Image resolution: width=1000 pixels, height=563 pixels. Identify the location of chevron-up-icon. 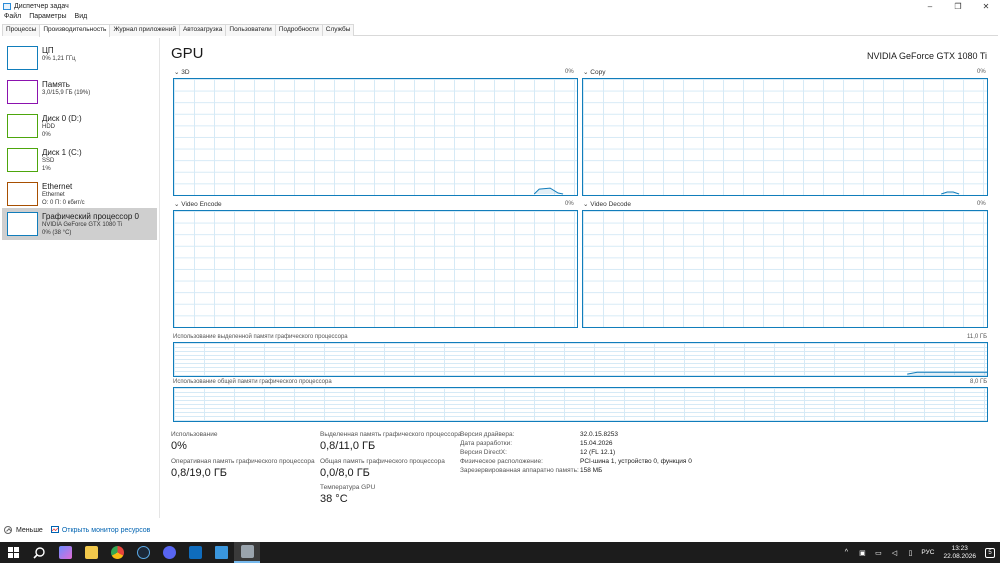
(8, 530).